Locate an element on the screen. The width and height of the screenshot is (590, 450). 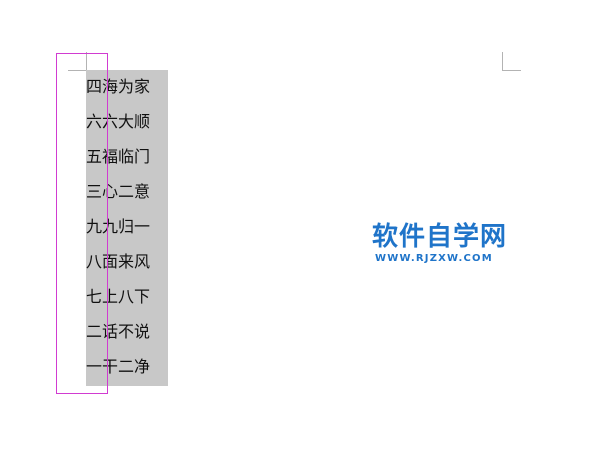
text-line: 七上八下 is located at coordinates (127, 297).